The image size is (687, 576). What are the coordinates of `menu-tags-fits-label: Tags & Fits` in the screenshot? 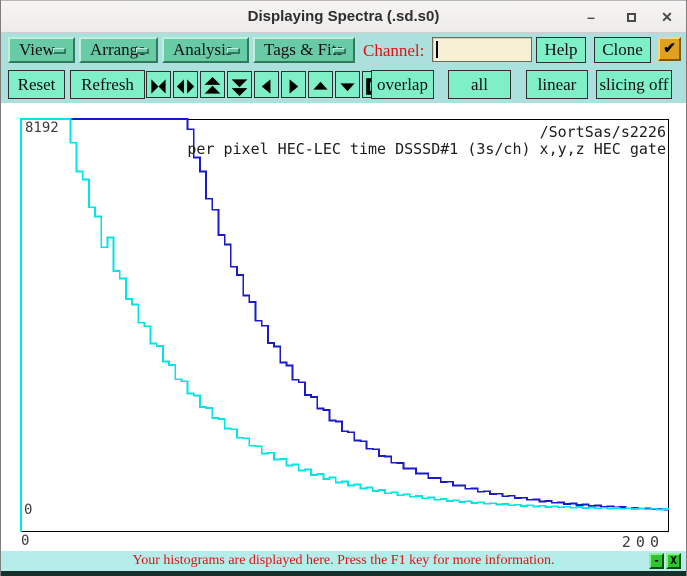 It's located at (304, 49).